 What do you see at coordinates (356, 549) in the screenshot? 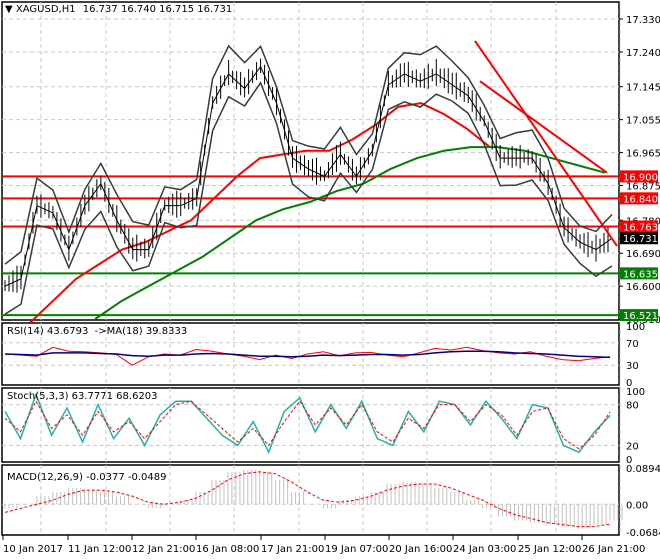
I see `x-tick-label: 19 Jan 07:00` at bounding box center [356, 549].